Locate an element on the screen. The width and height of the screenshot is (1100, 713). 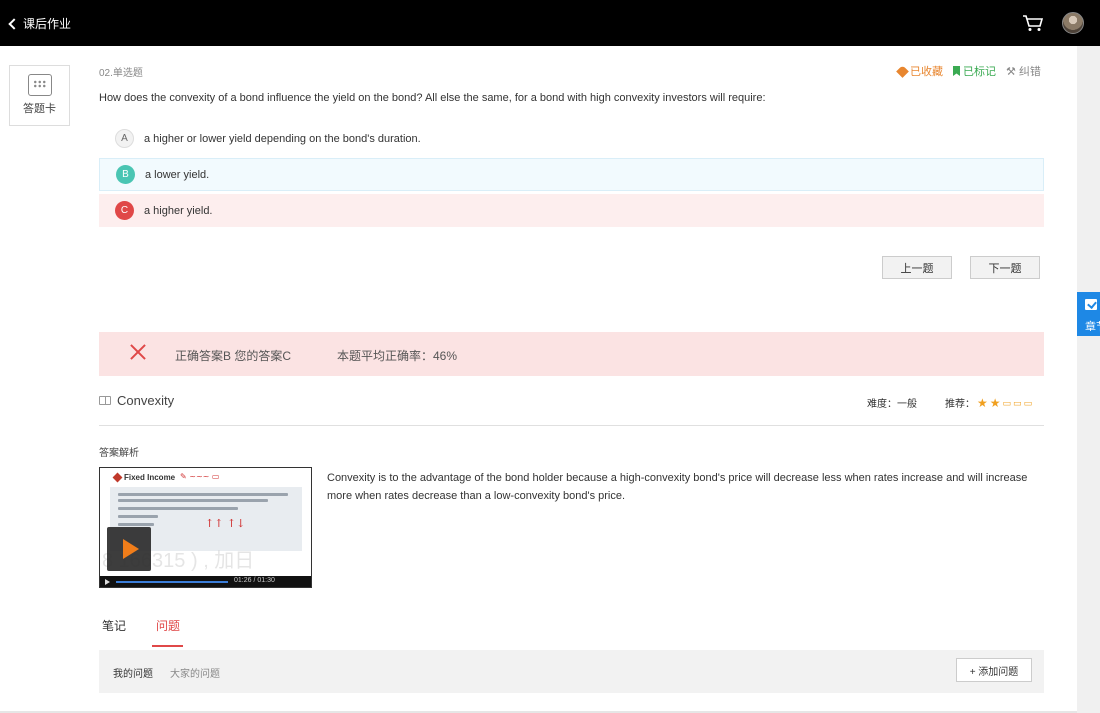
video-time: 01:26 / 01:30 is located at coordinates (254, 580).